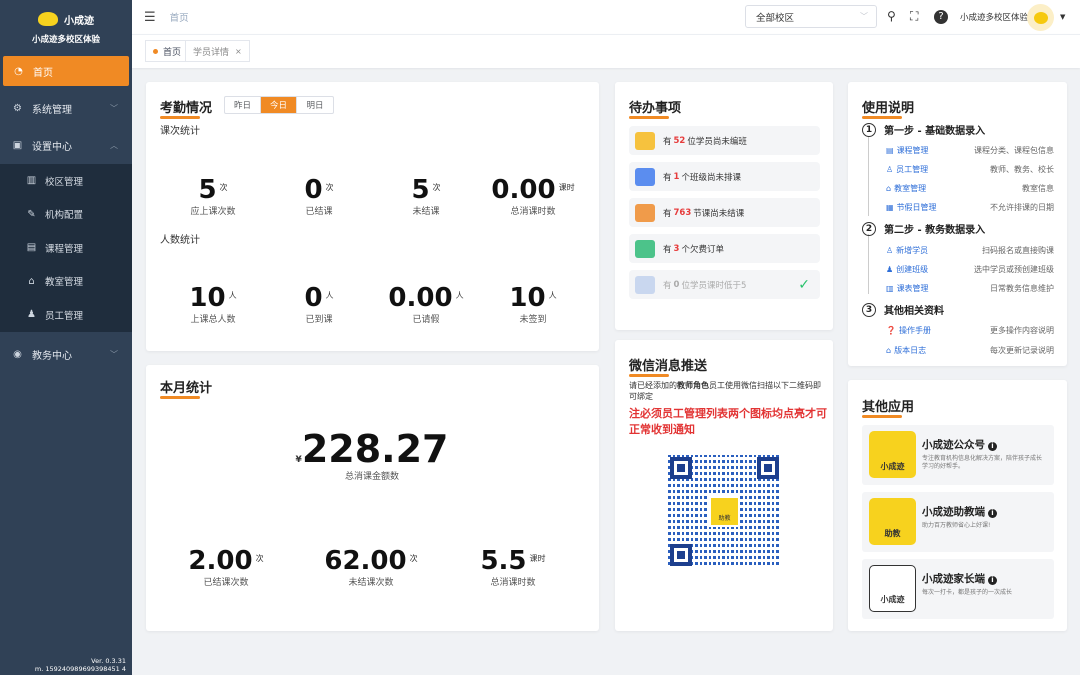  I want to click on sidebar-item-label: 课程管理, so click(64, 249).